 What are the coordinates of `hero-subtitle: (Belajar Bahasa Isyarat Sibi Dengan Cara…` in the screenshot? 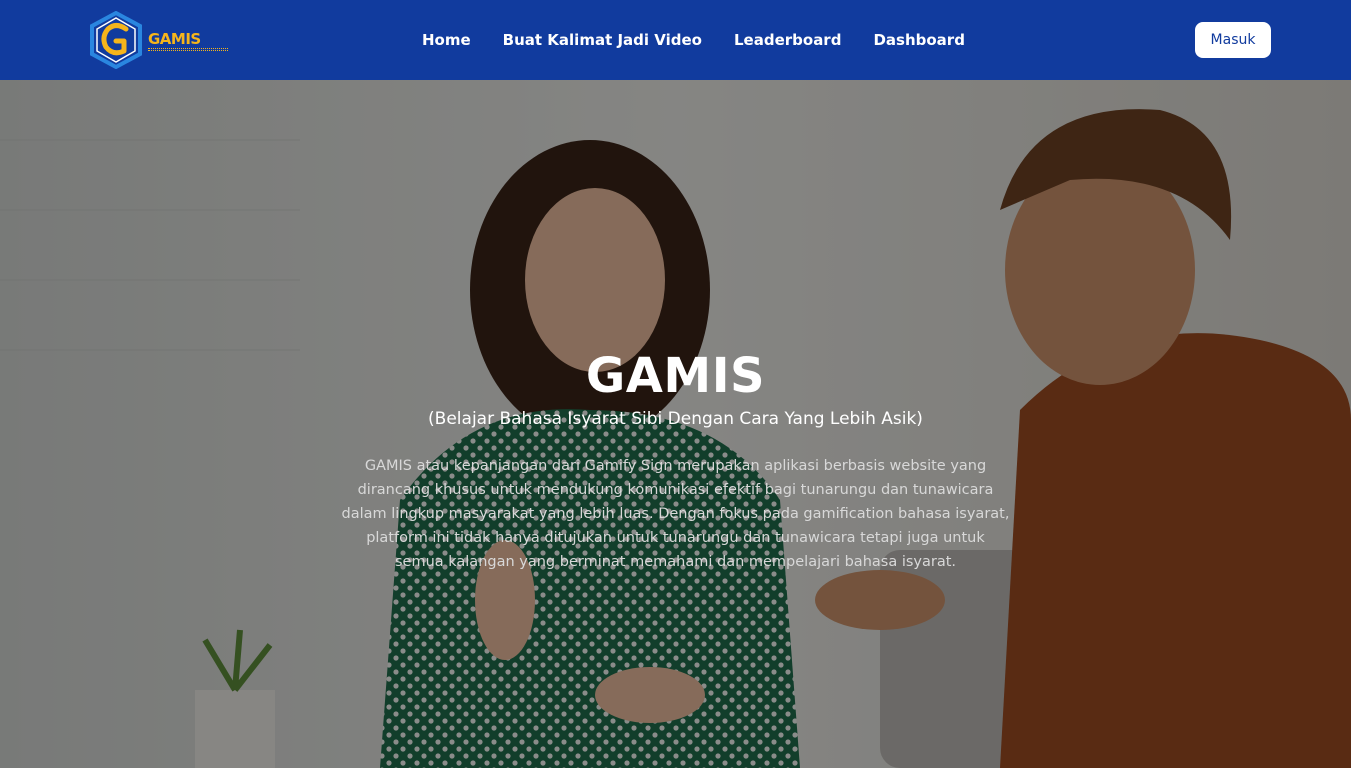 It's located at (675, 419).